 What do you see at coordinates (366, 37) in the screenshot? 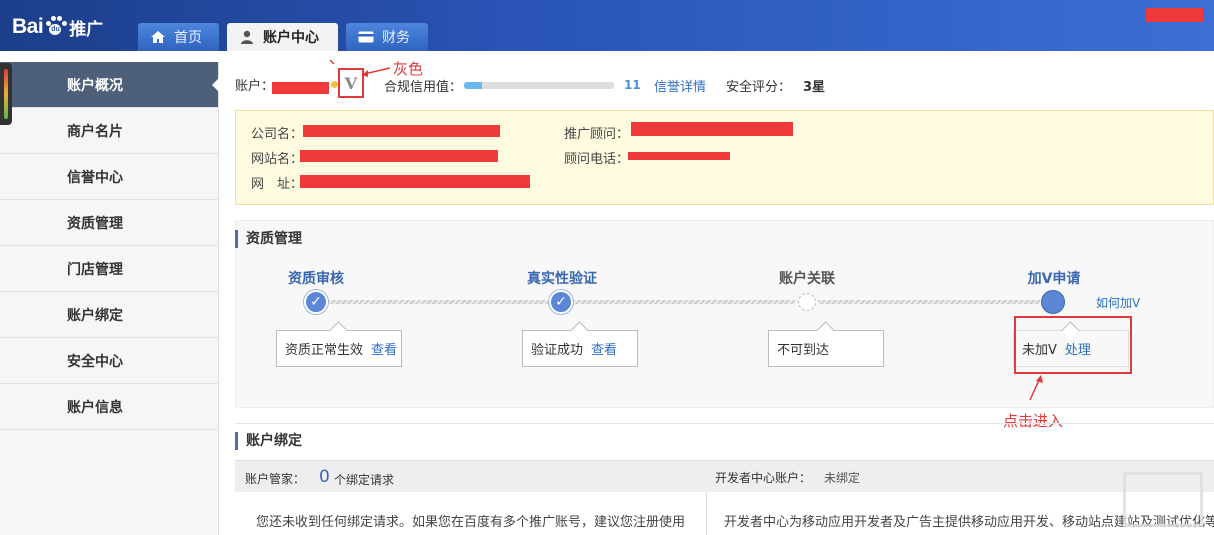
I see `card-icon` at bounding box center [366, 37].